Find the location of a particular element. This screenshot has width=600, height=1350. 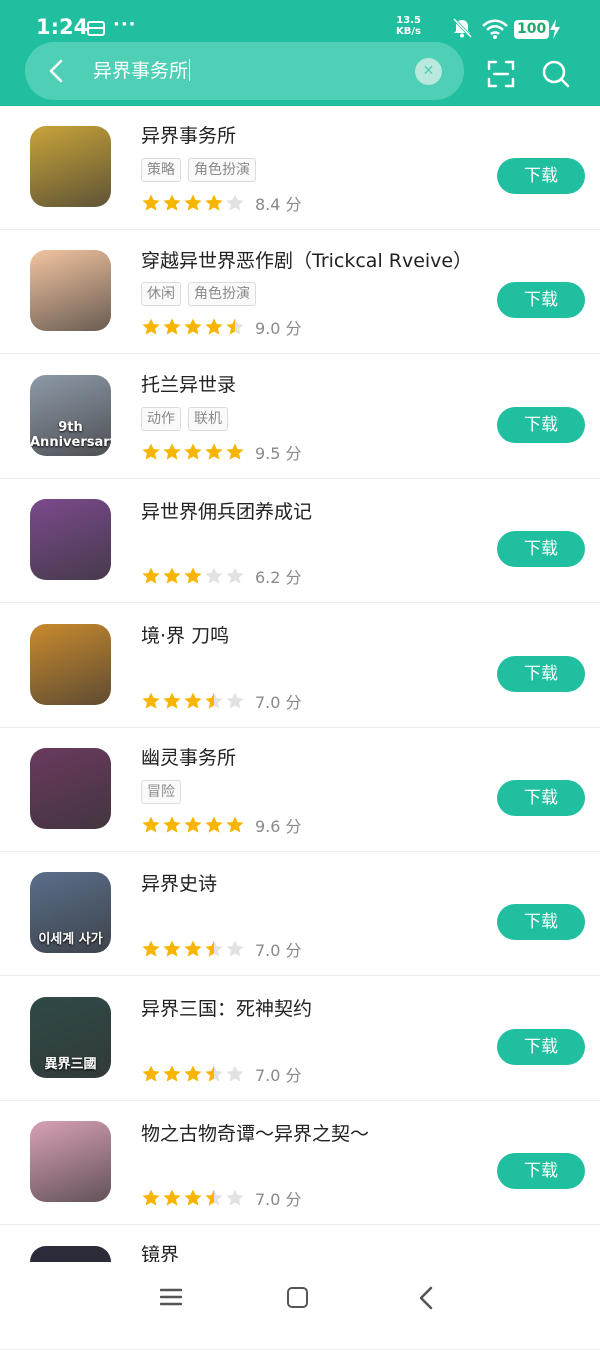

app-name: 物之古物奇谭～异界之契～ is located at coordinates (255, 1134).